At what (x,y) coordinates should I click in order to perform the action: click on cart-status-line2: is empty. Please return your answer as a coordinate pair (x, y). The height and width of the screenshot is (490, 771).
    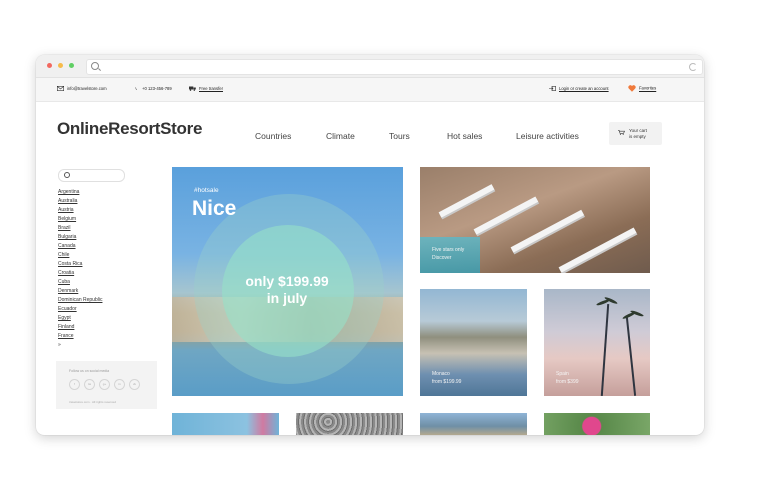
    Looking at the image, I should click on (637, 136).